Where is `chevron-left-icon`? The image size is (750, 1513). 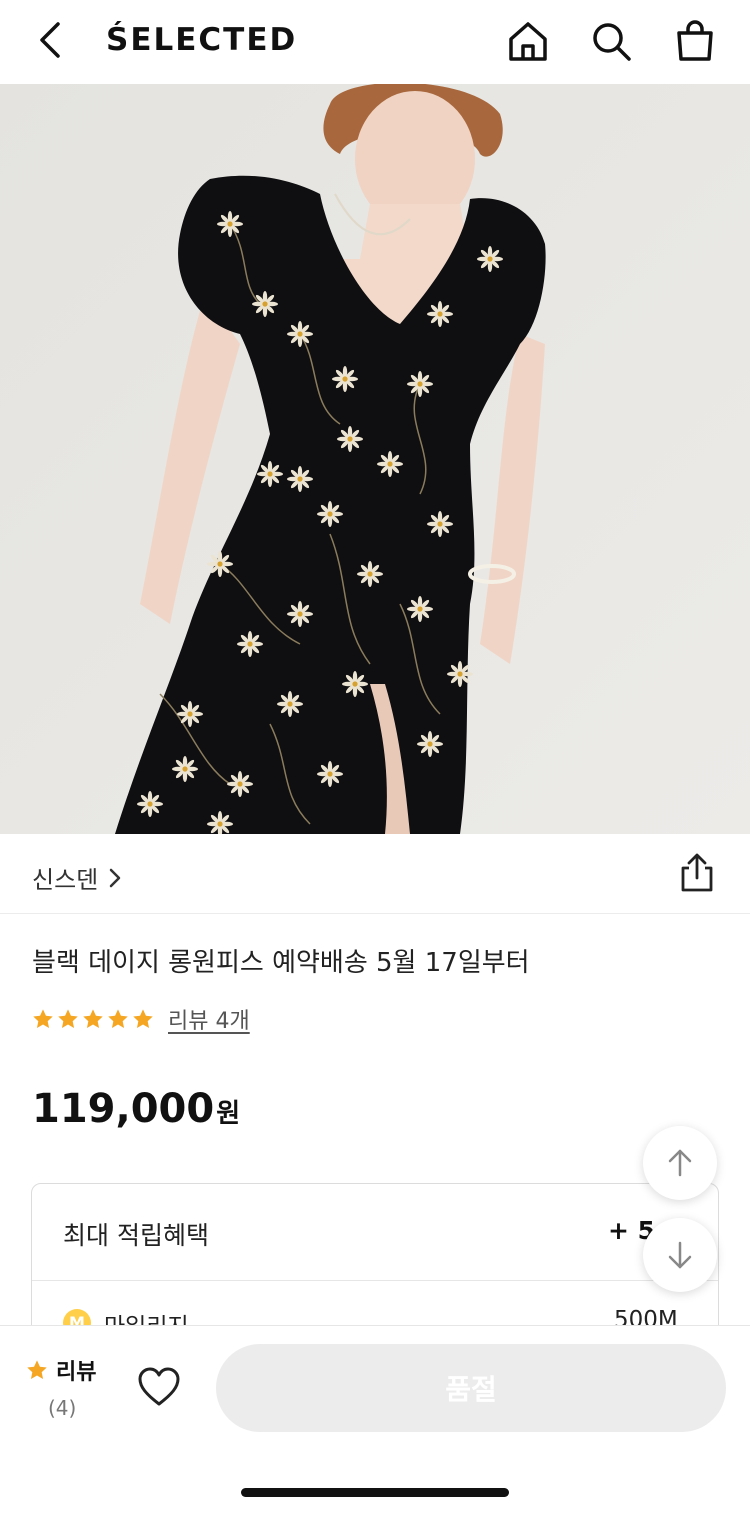
chevron-left-icon is located at coordinates (52, 40).